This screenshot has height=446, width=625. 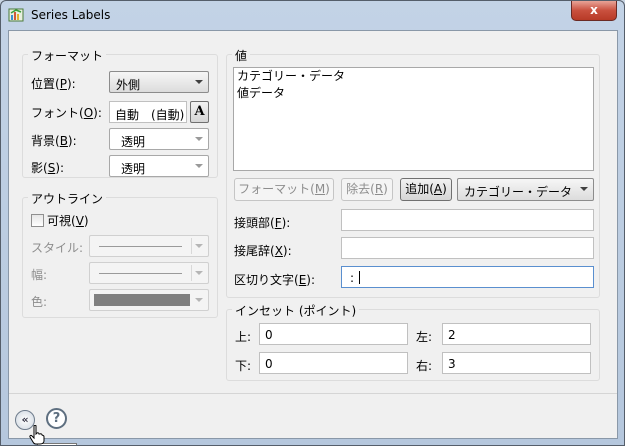 I want to click on add-value-type-select: カテゴリー・データ, so click(x=525, y=189).